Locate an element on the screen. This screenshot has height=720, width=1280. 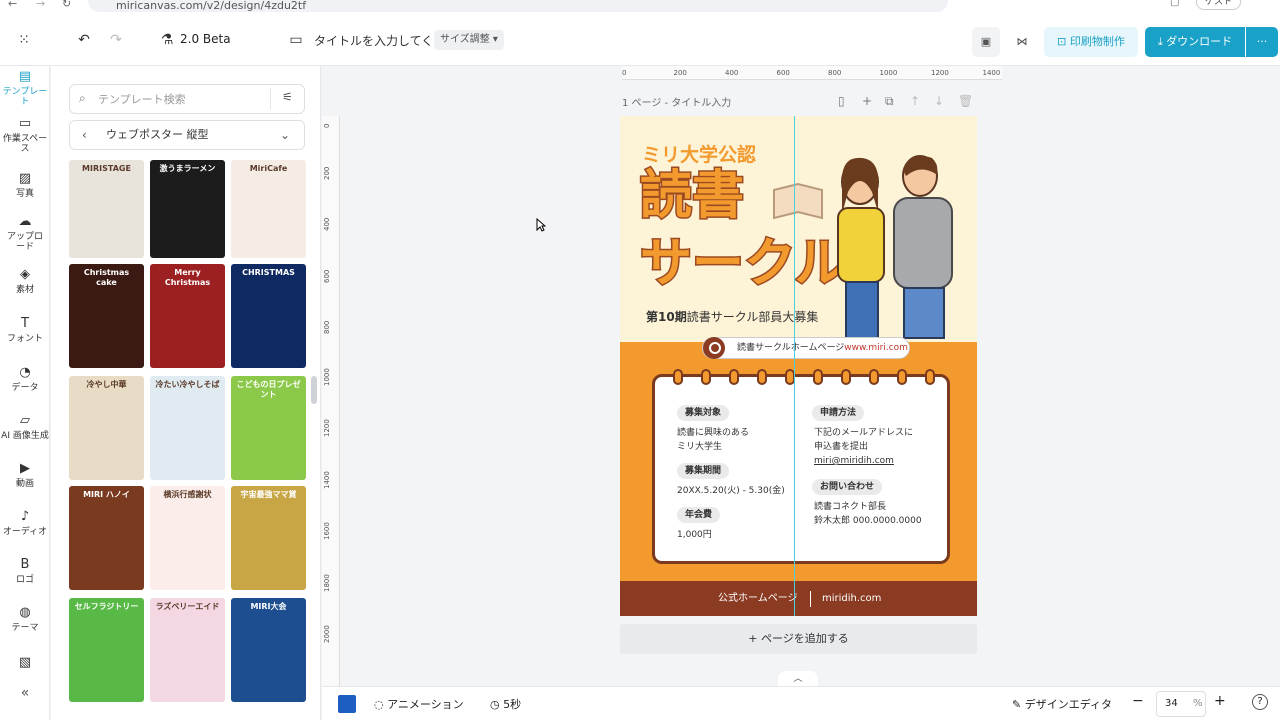
rail-item-pattern: ▧ is located at coordinates (25, 664).